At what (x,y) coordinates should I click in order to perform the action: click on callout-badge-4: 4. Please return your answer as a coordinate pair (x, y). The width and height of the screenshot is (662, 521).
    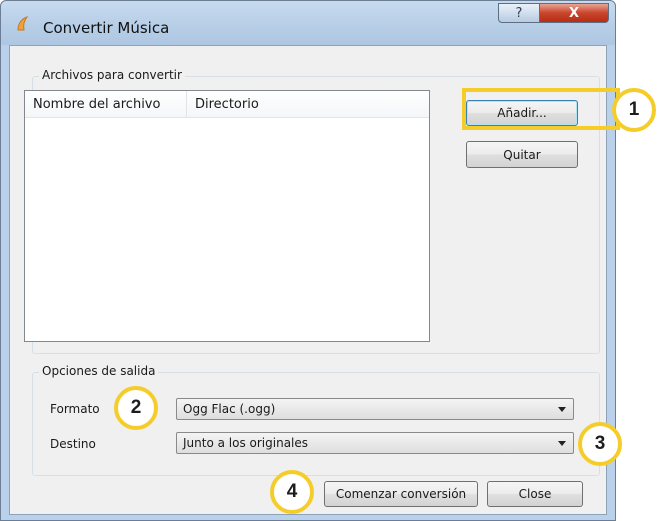
    Looking at the image, I should click on (292, 492).